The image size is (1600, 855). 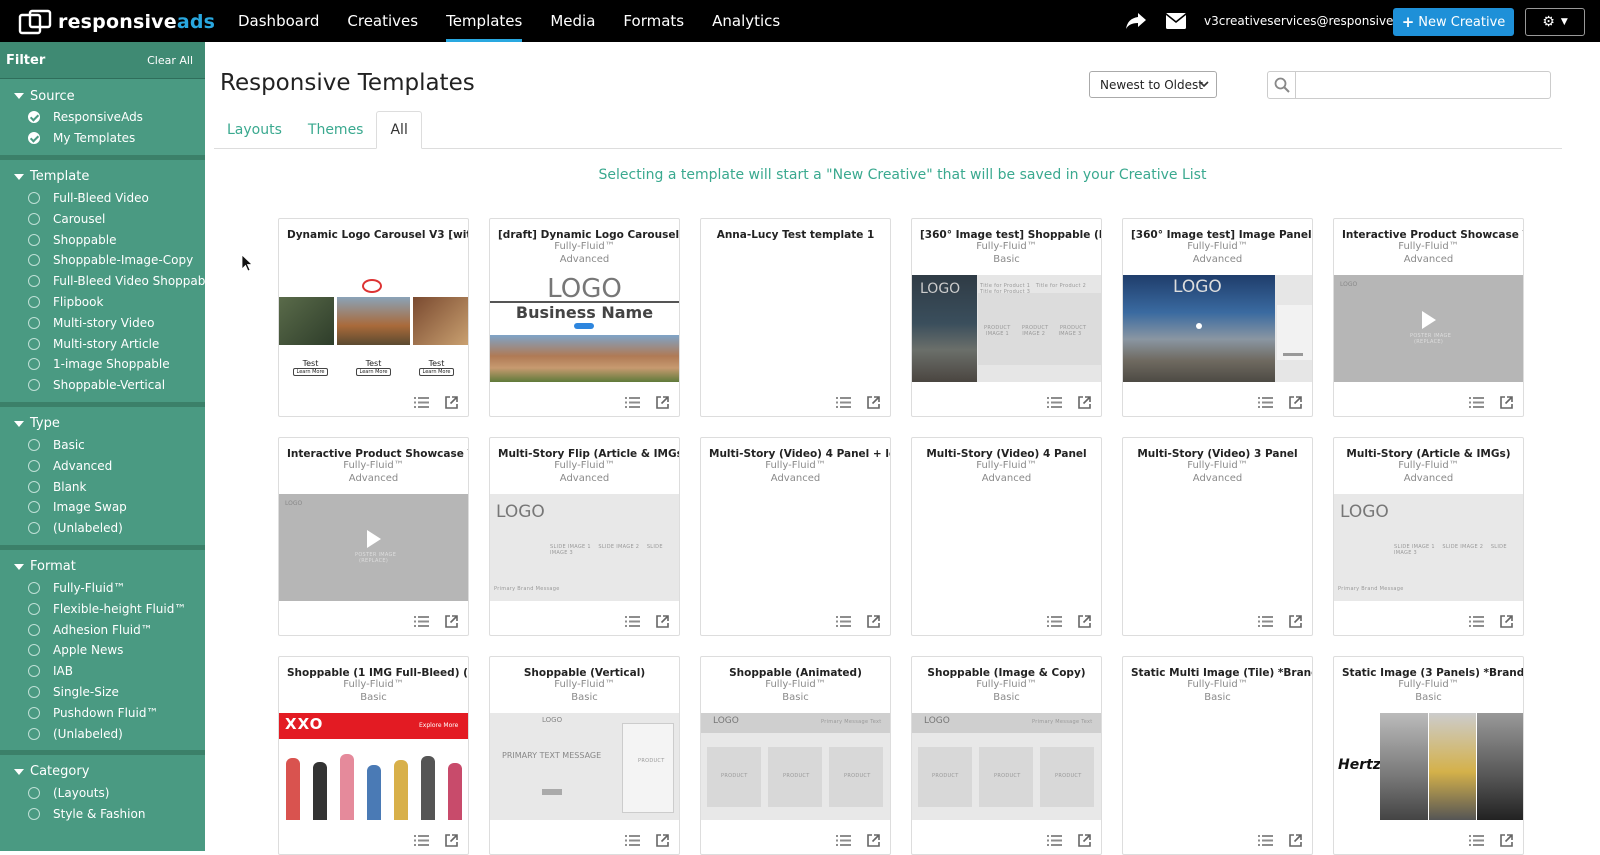 I want to click on clear-all-link: Clear All, so click(x=170, y=60).